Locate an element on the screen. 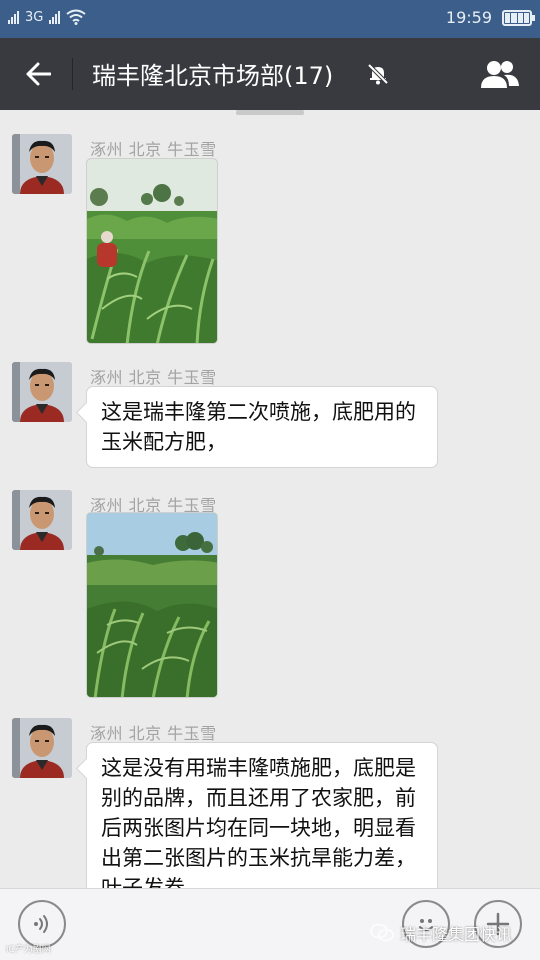 The width and height of the screenshot is (540, 960). group-members-icon is located at coordinates (500, 74).